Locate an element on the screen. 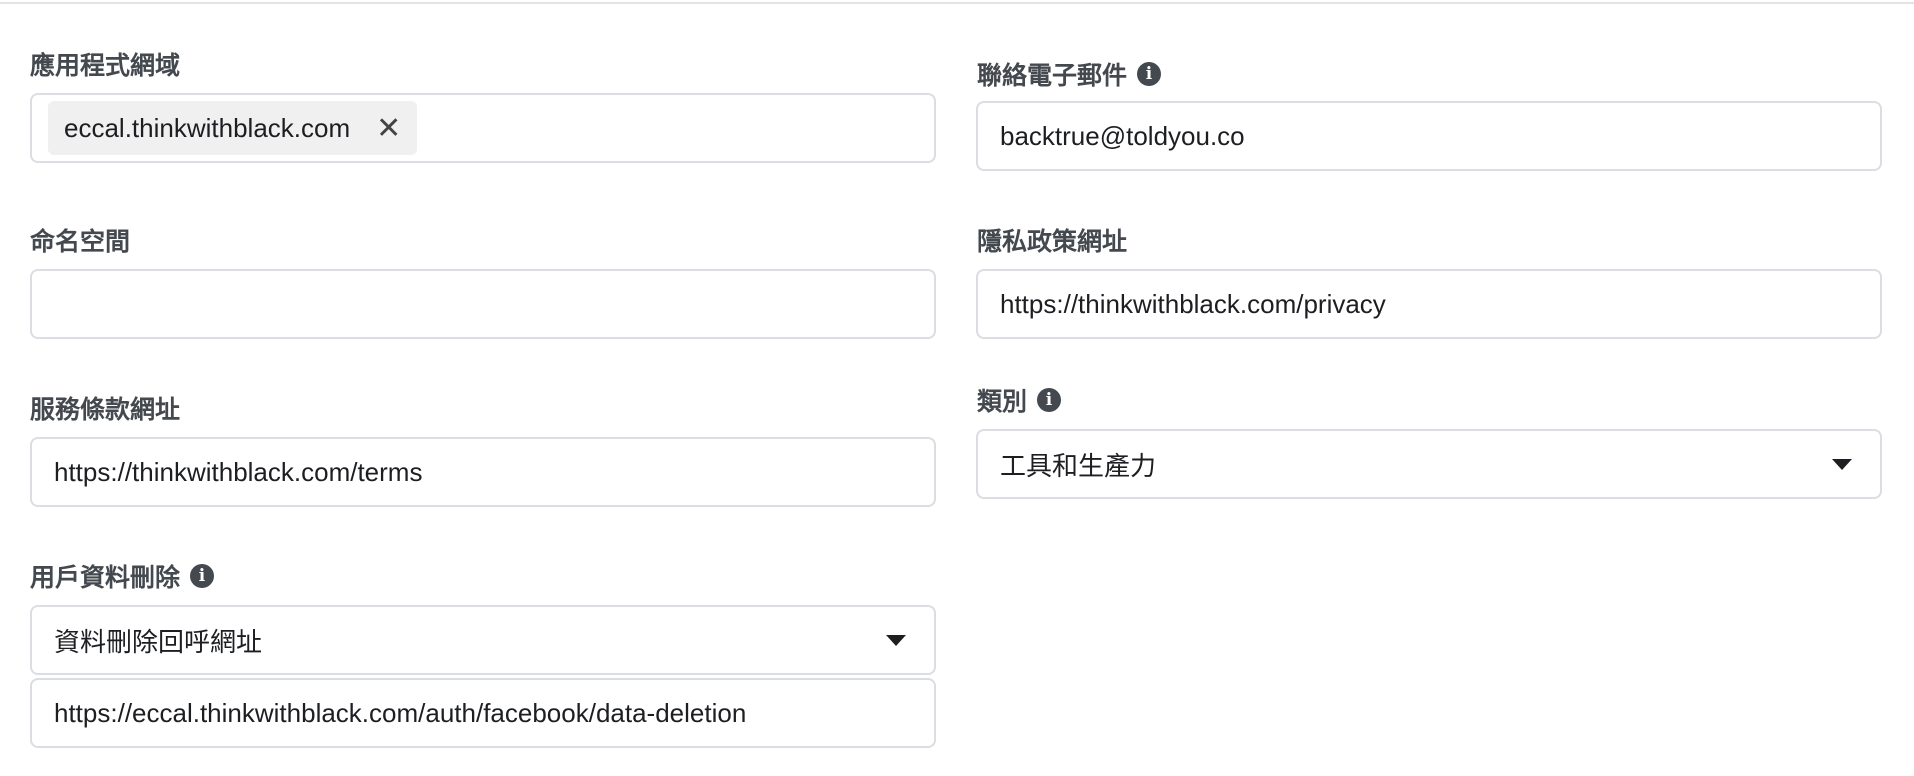 The width and height of the screenshot is (1914, 776). terms-url-value: https://thinkwithblack.com/terms is located at coordinates (238, 471).